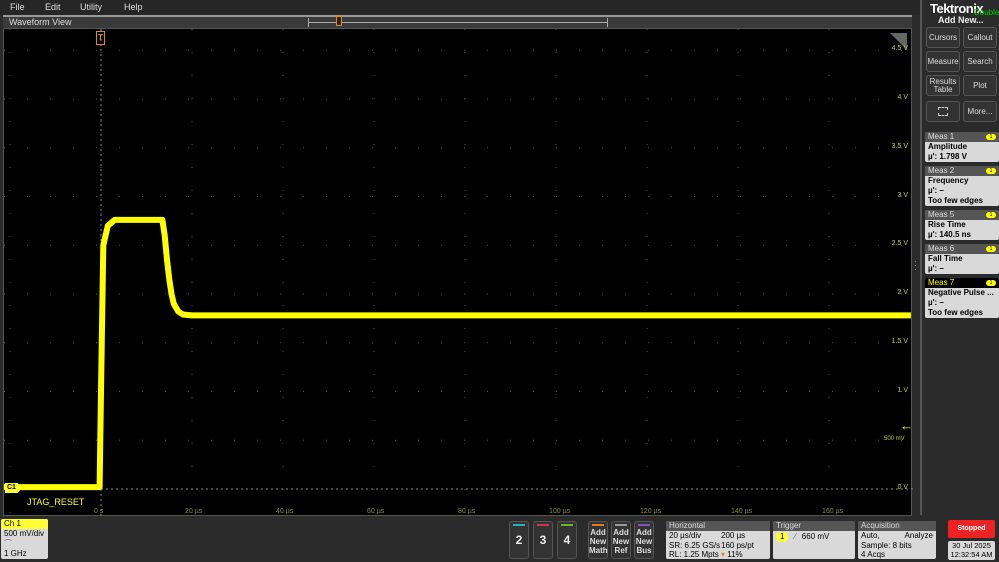  What do you see at coordinates (873, 554) in the screenshot?
I see `acquisition-count: 4 Acqs` at bounding box center [873, 554].